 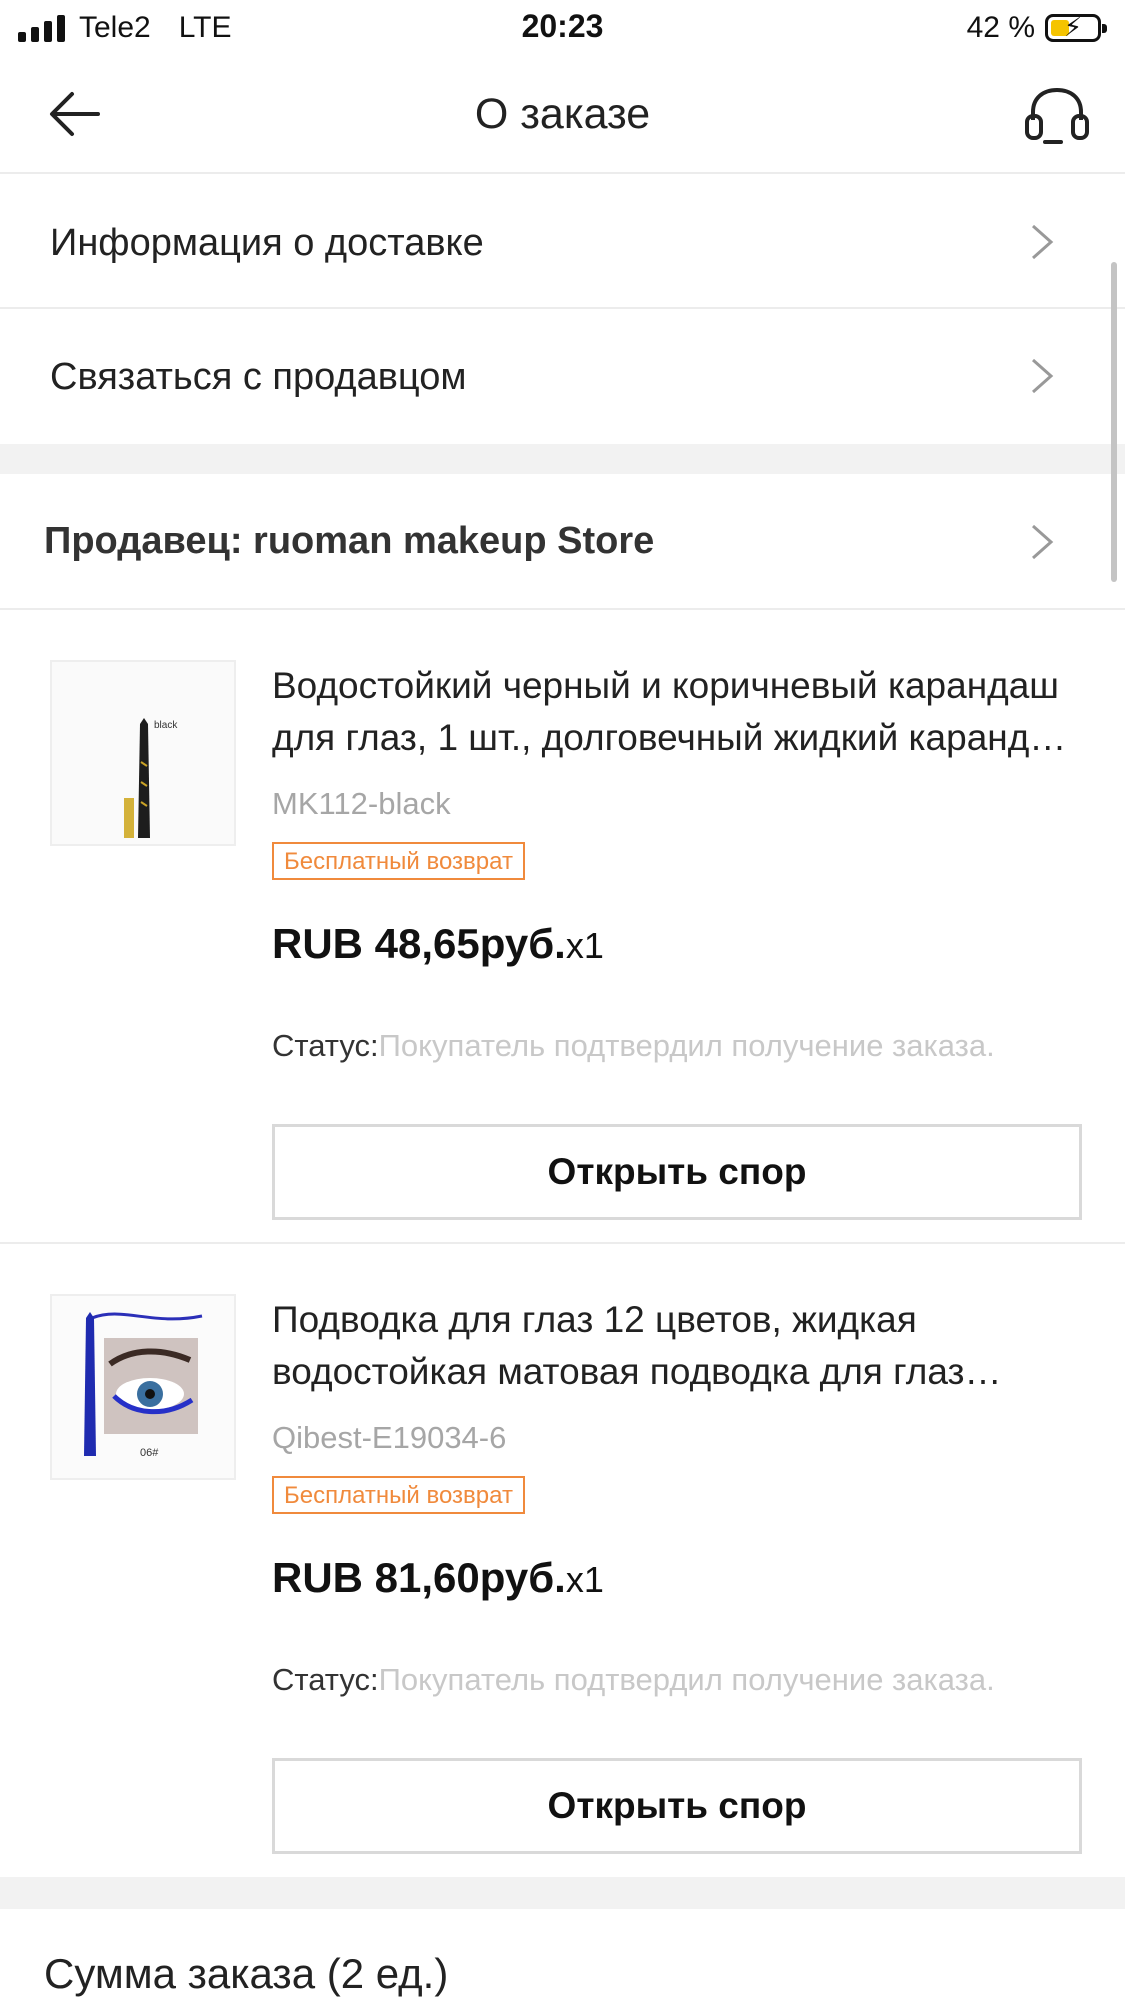 What do you see at coordinates (166, 725) in the screenshot?
I see `image-caption: black` at bounding box center [166, 725].